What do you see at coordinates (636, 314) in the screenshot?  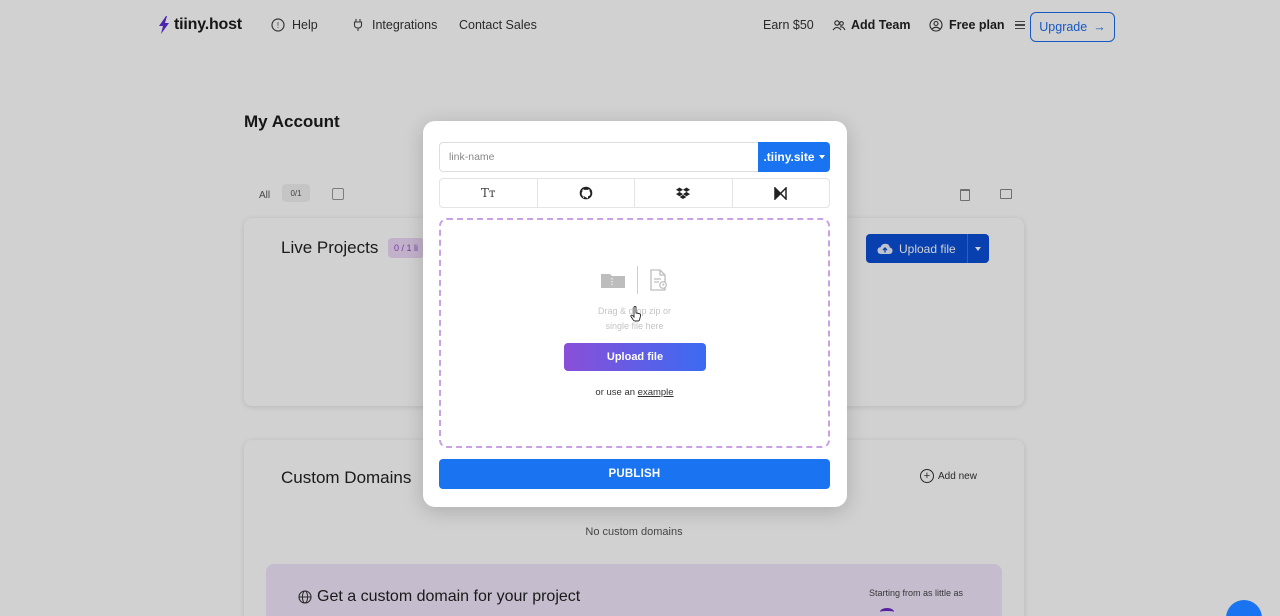 I see `hand-cursor-icon` at bounding box center [636, 314].